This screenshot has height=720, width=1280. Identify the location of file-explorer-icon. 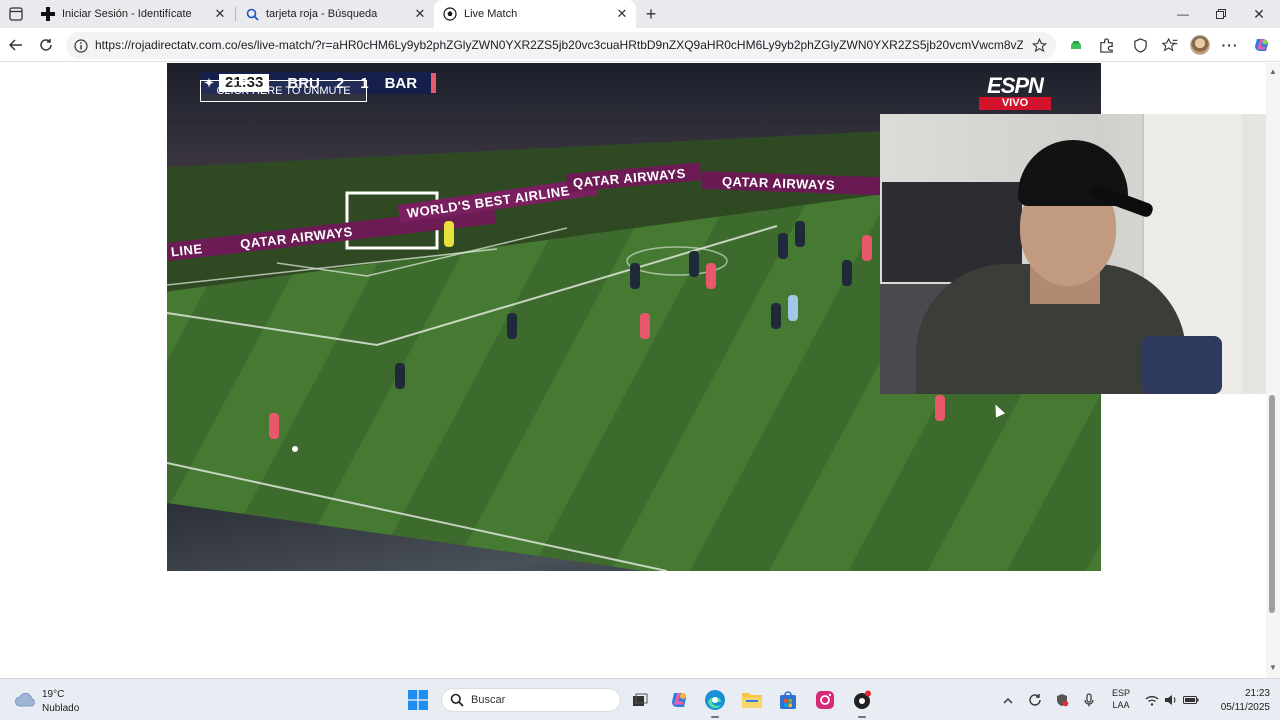
(752, 700).